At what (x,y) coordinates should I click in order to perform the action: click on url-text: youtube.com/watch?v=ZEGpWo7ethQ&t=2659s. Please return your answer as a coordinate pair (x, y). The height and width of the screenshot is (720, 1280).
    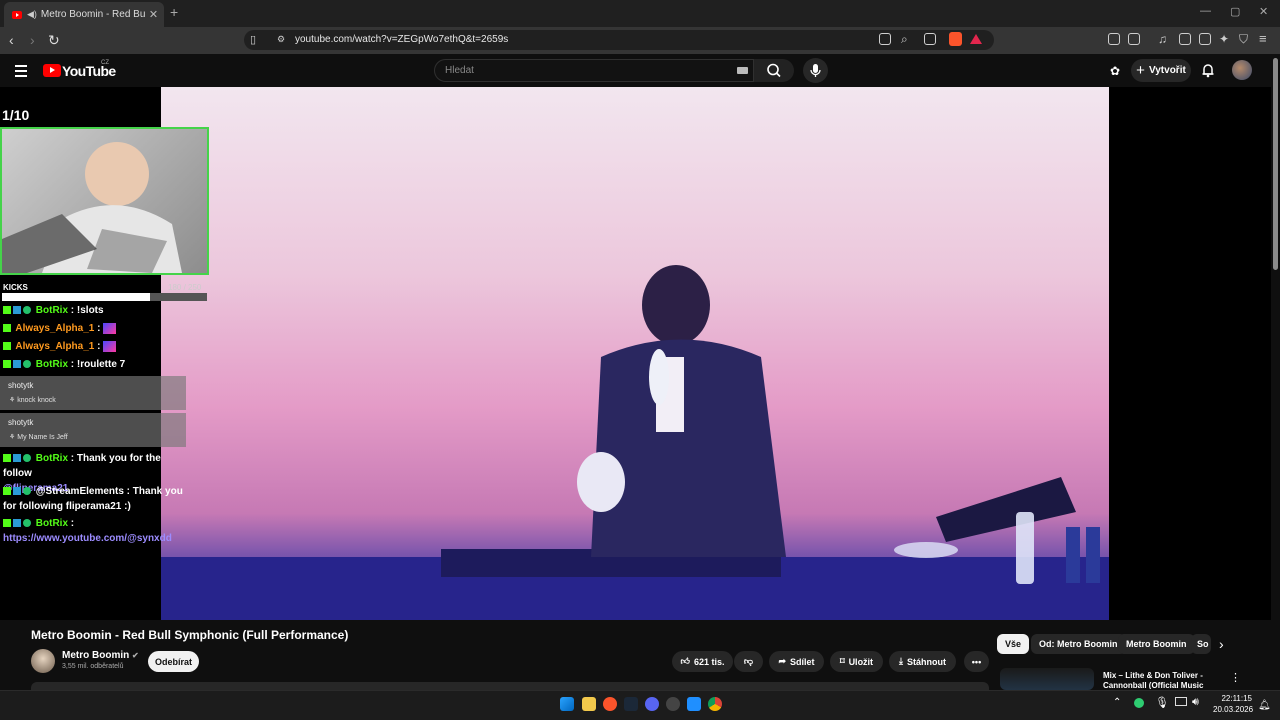
    Looking at the image, I should click on (401, 39).